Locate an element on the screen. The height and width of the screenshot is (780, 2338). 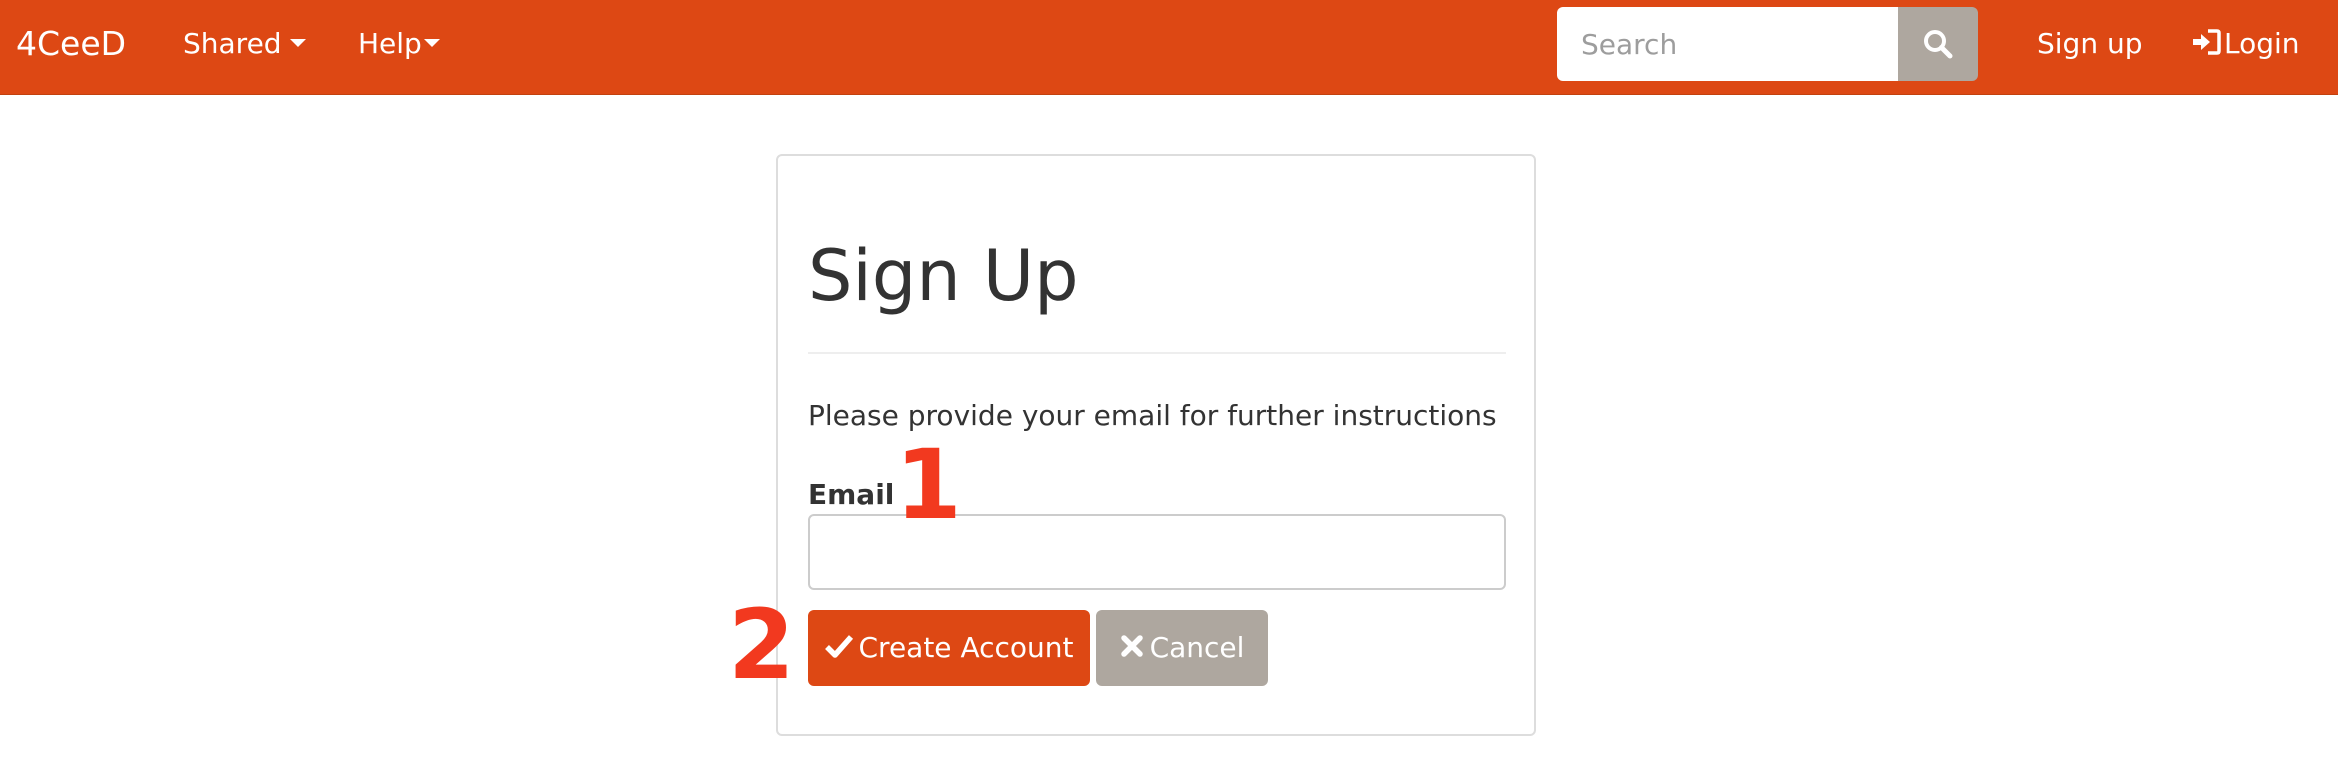
nav-help-label: Help is located at coordinates (390, 43).